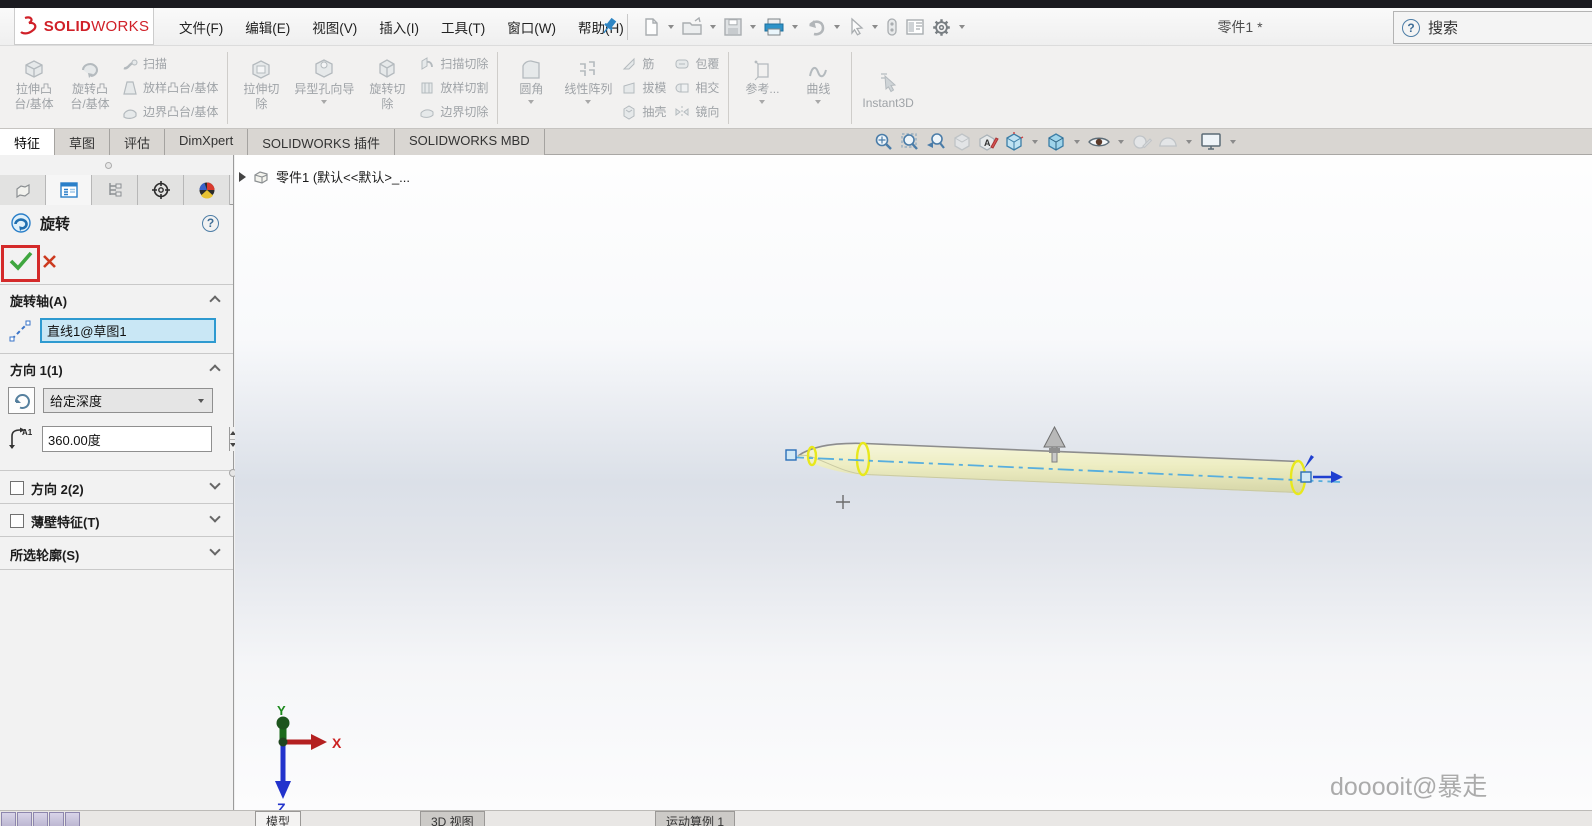  I want to click on save-caret, so click(753, 27).